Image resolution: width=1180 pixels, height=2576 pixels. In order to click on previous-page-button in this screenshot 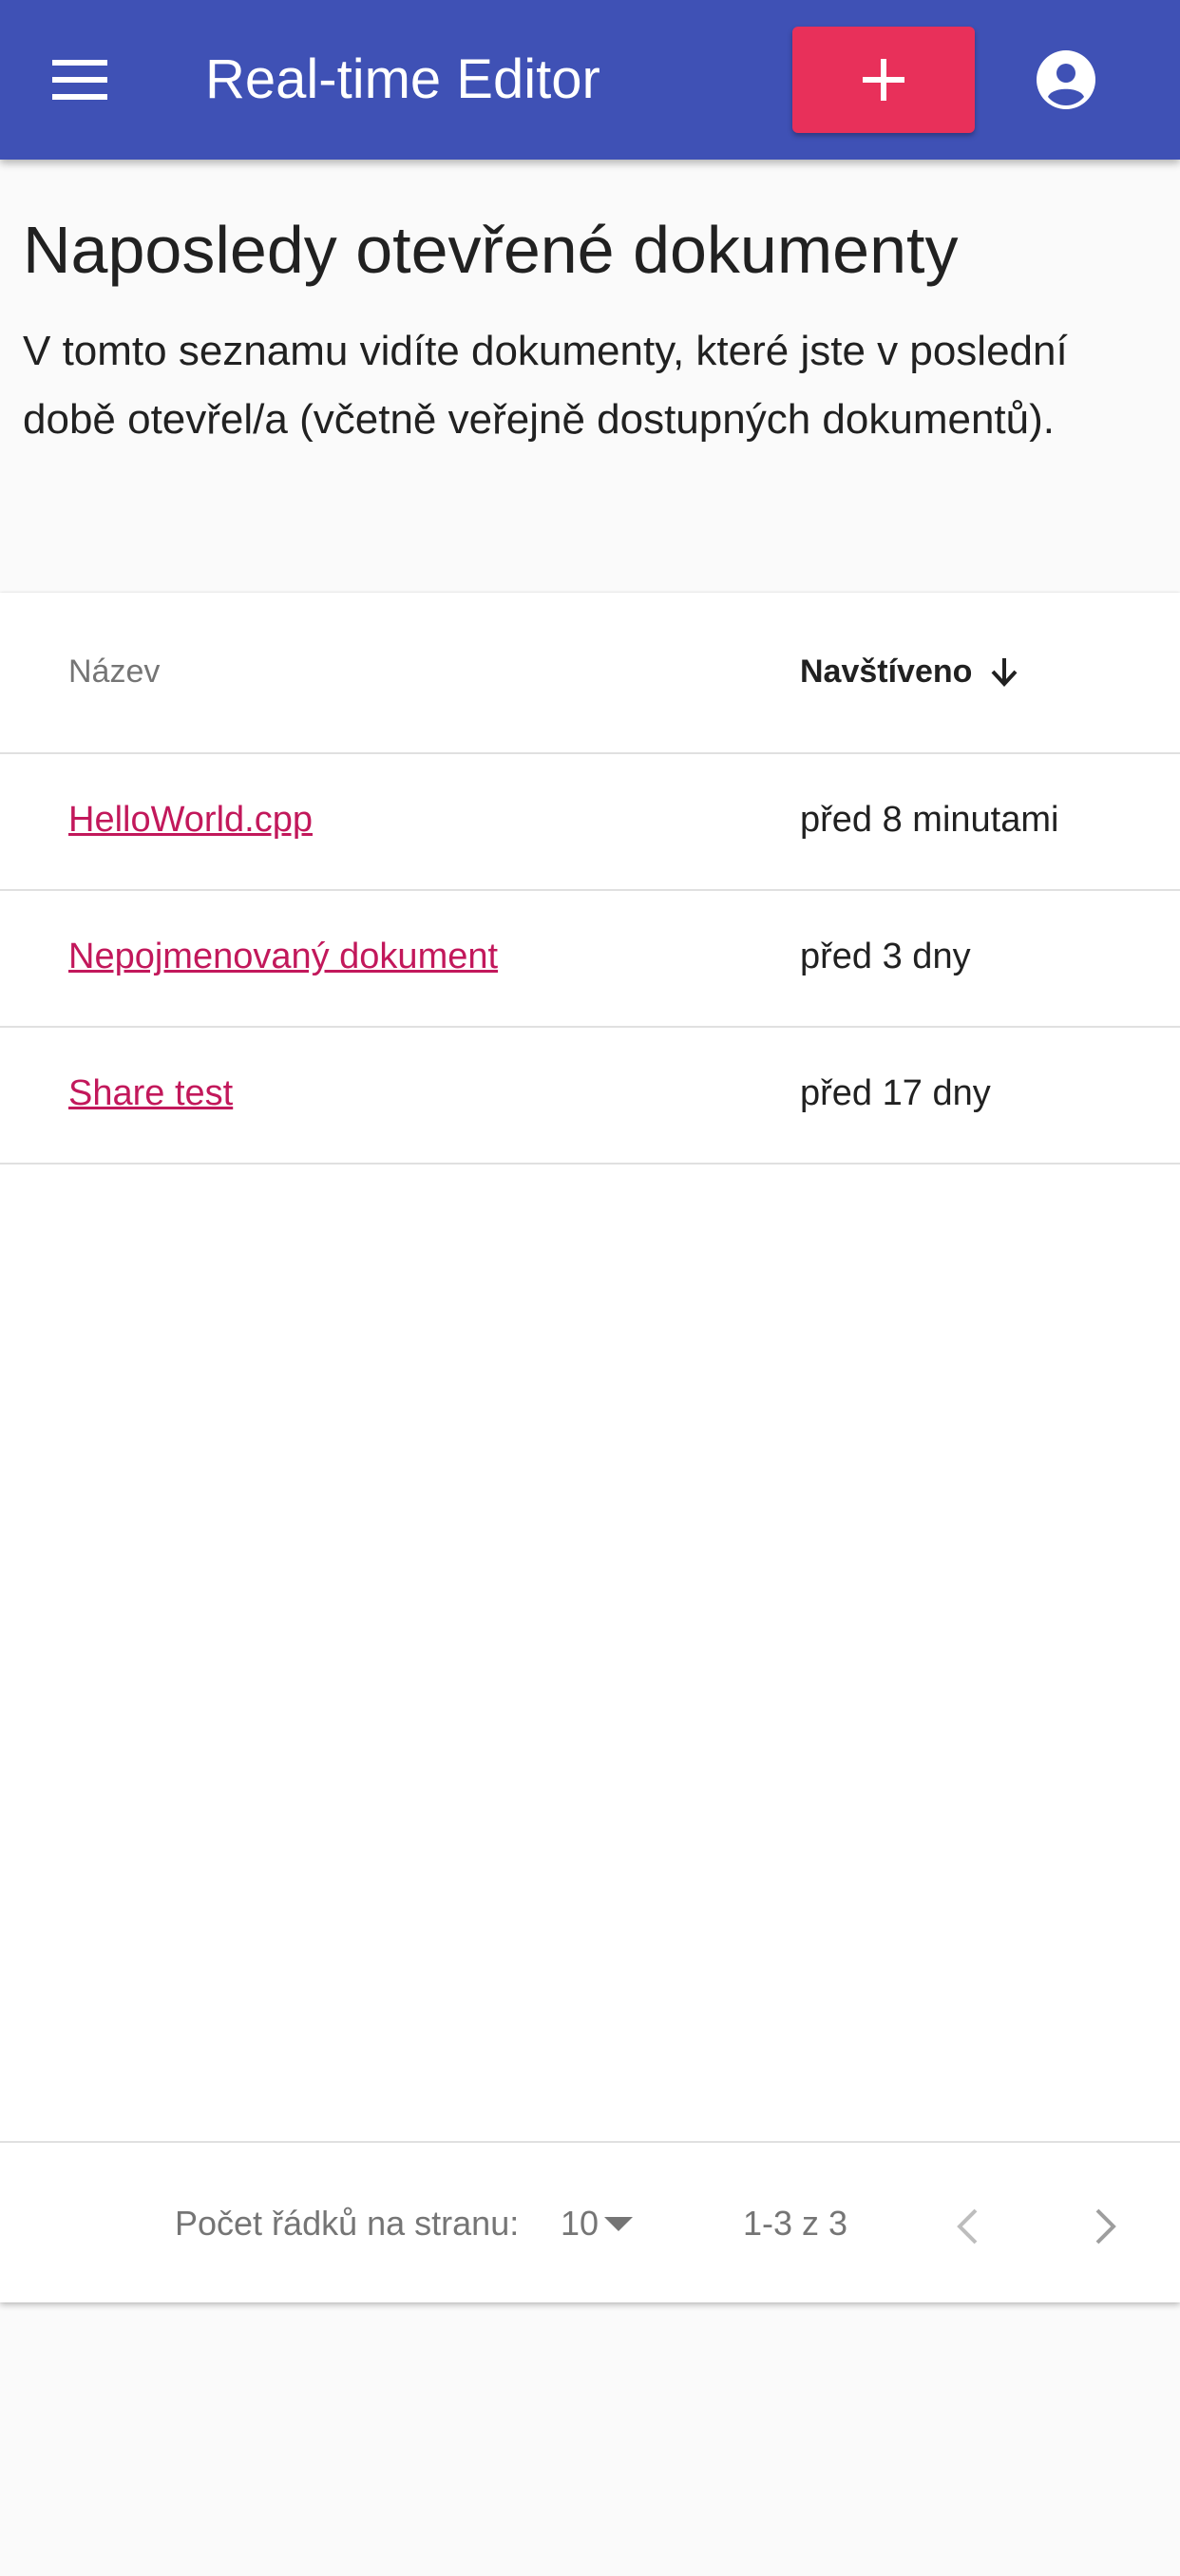, I will do `click(967, 2226)`.